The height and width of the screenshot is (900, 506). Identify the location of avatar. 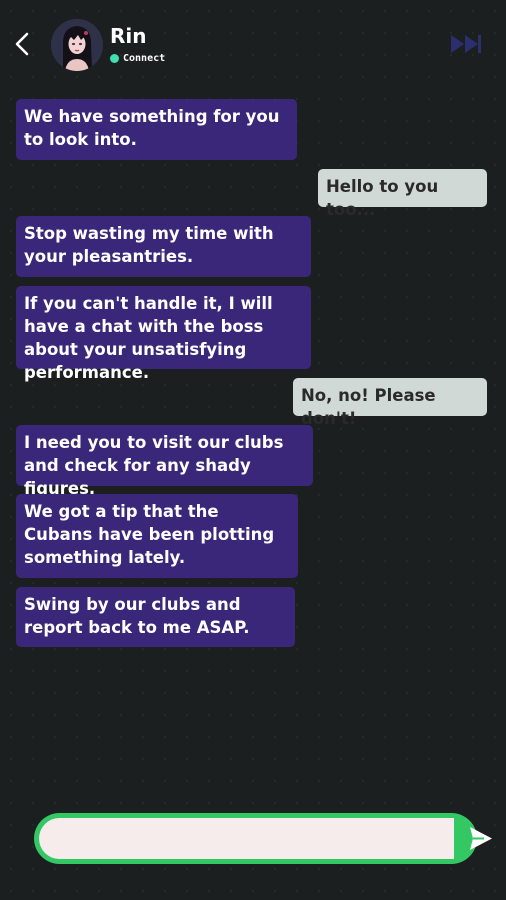
(77, 45).